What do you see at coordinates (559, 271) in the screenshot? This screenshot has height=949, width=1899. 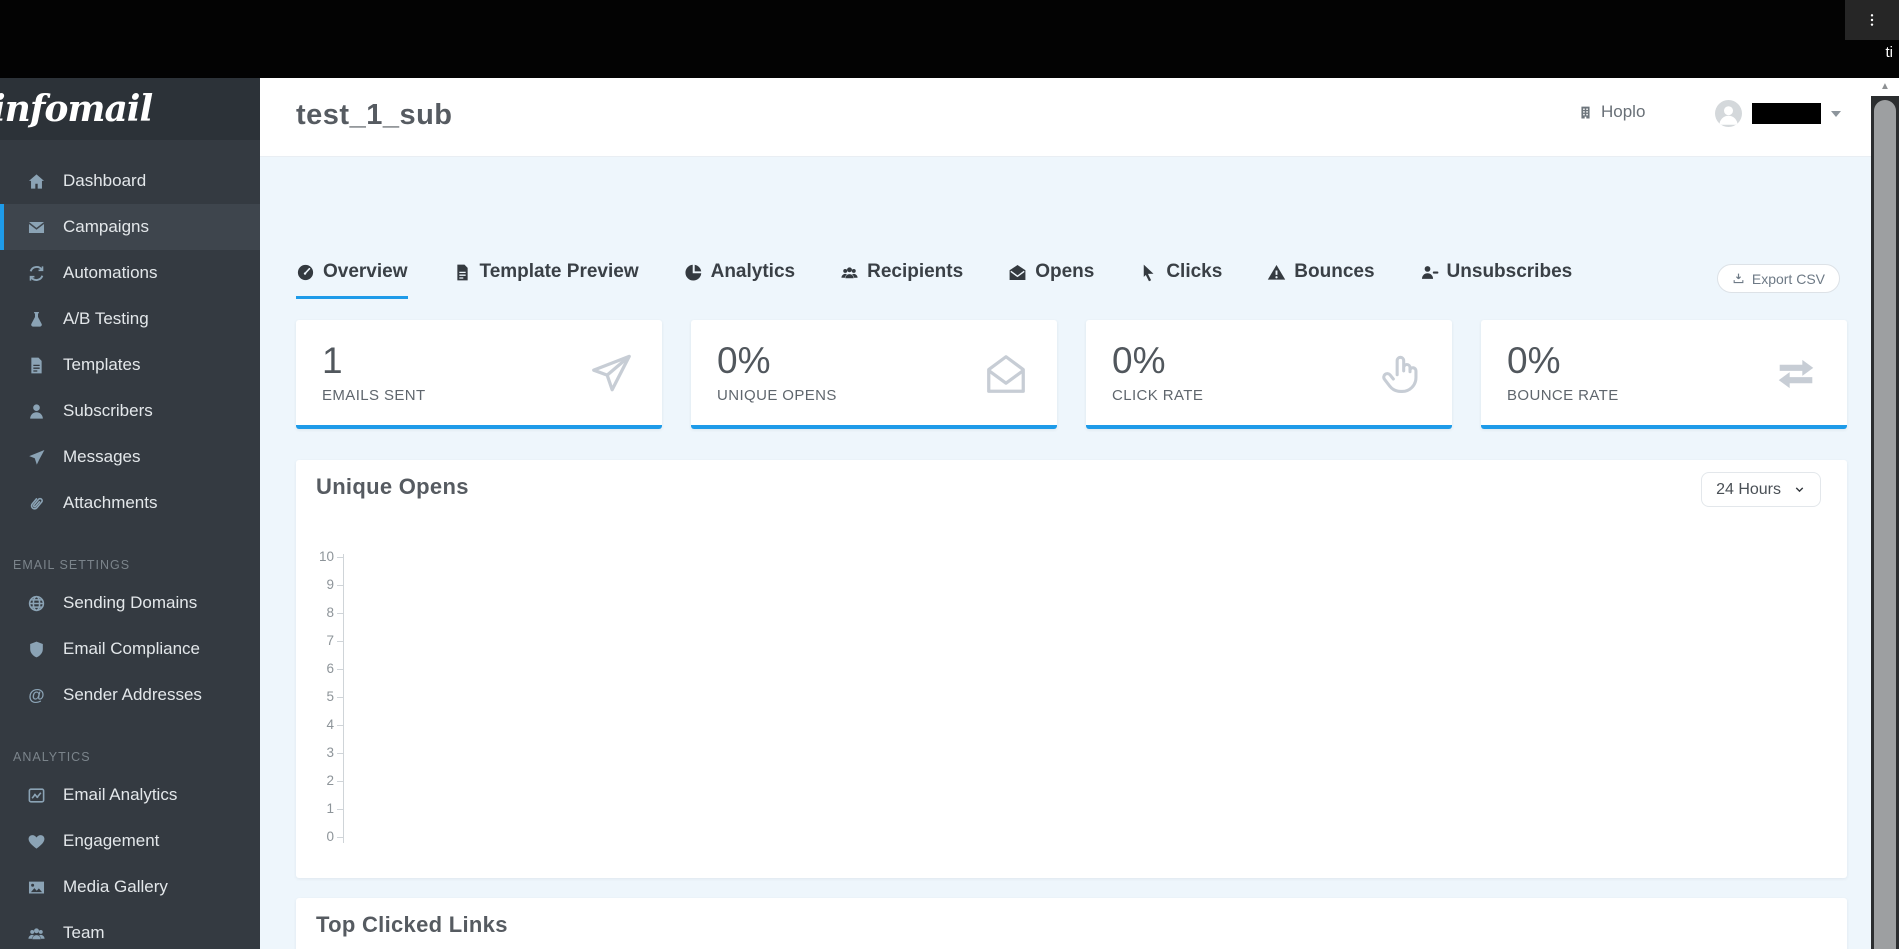 I see `tab-label: Template Preview` at bounding box center [559, 271].